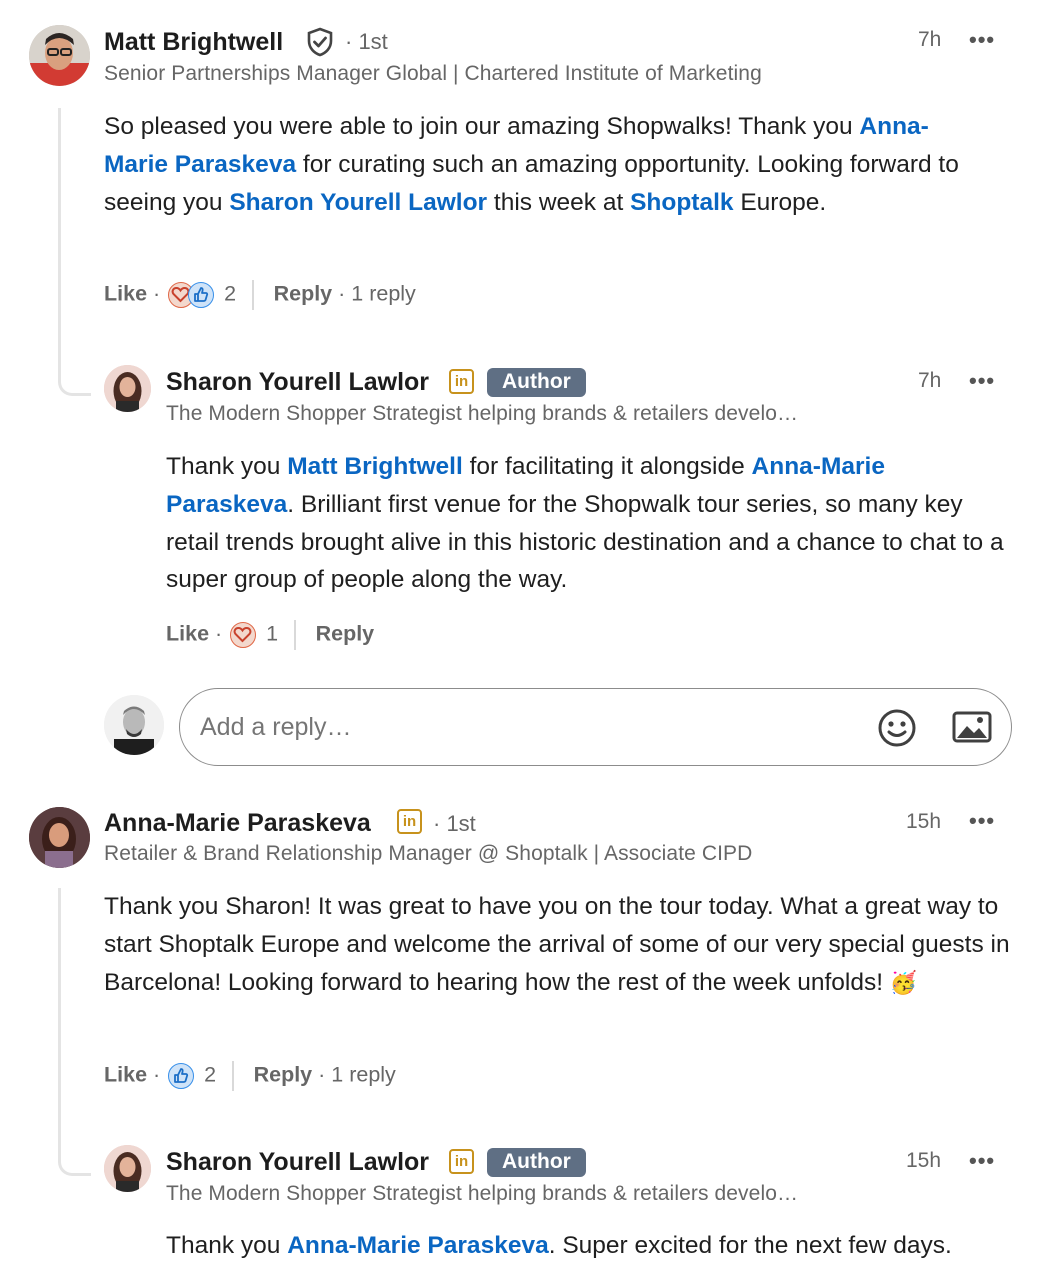 The image size is (1040, 1280). What do you see at coordinates (375, 466) in the screenshot?
I see `mention-link: Matt Brightwell` at bounding box center [375, 466].